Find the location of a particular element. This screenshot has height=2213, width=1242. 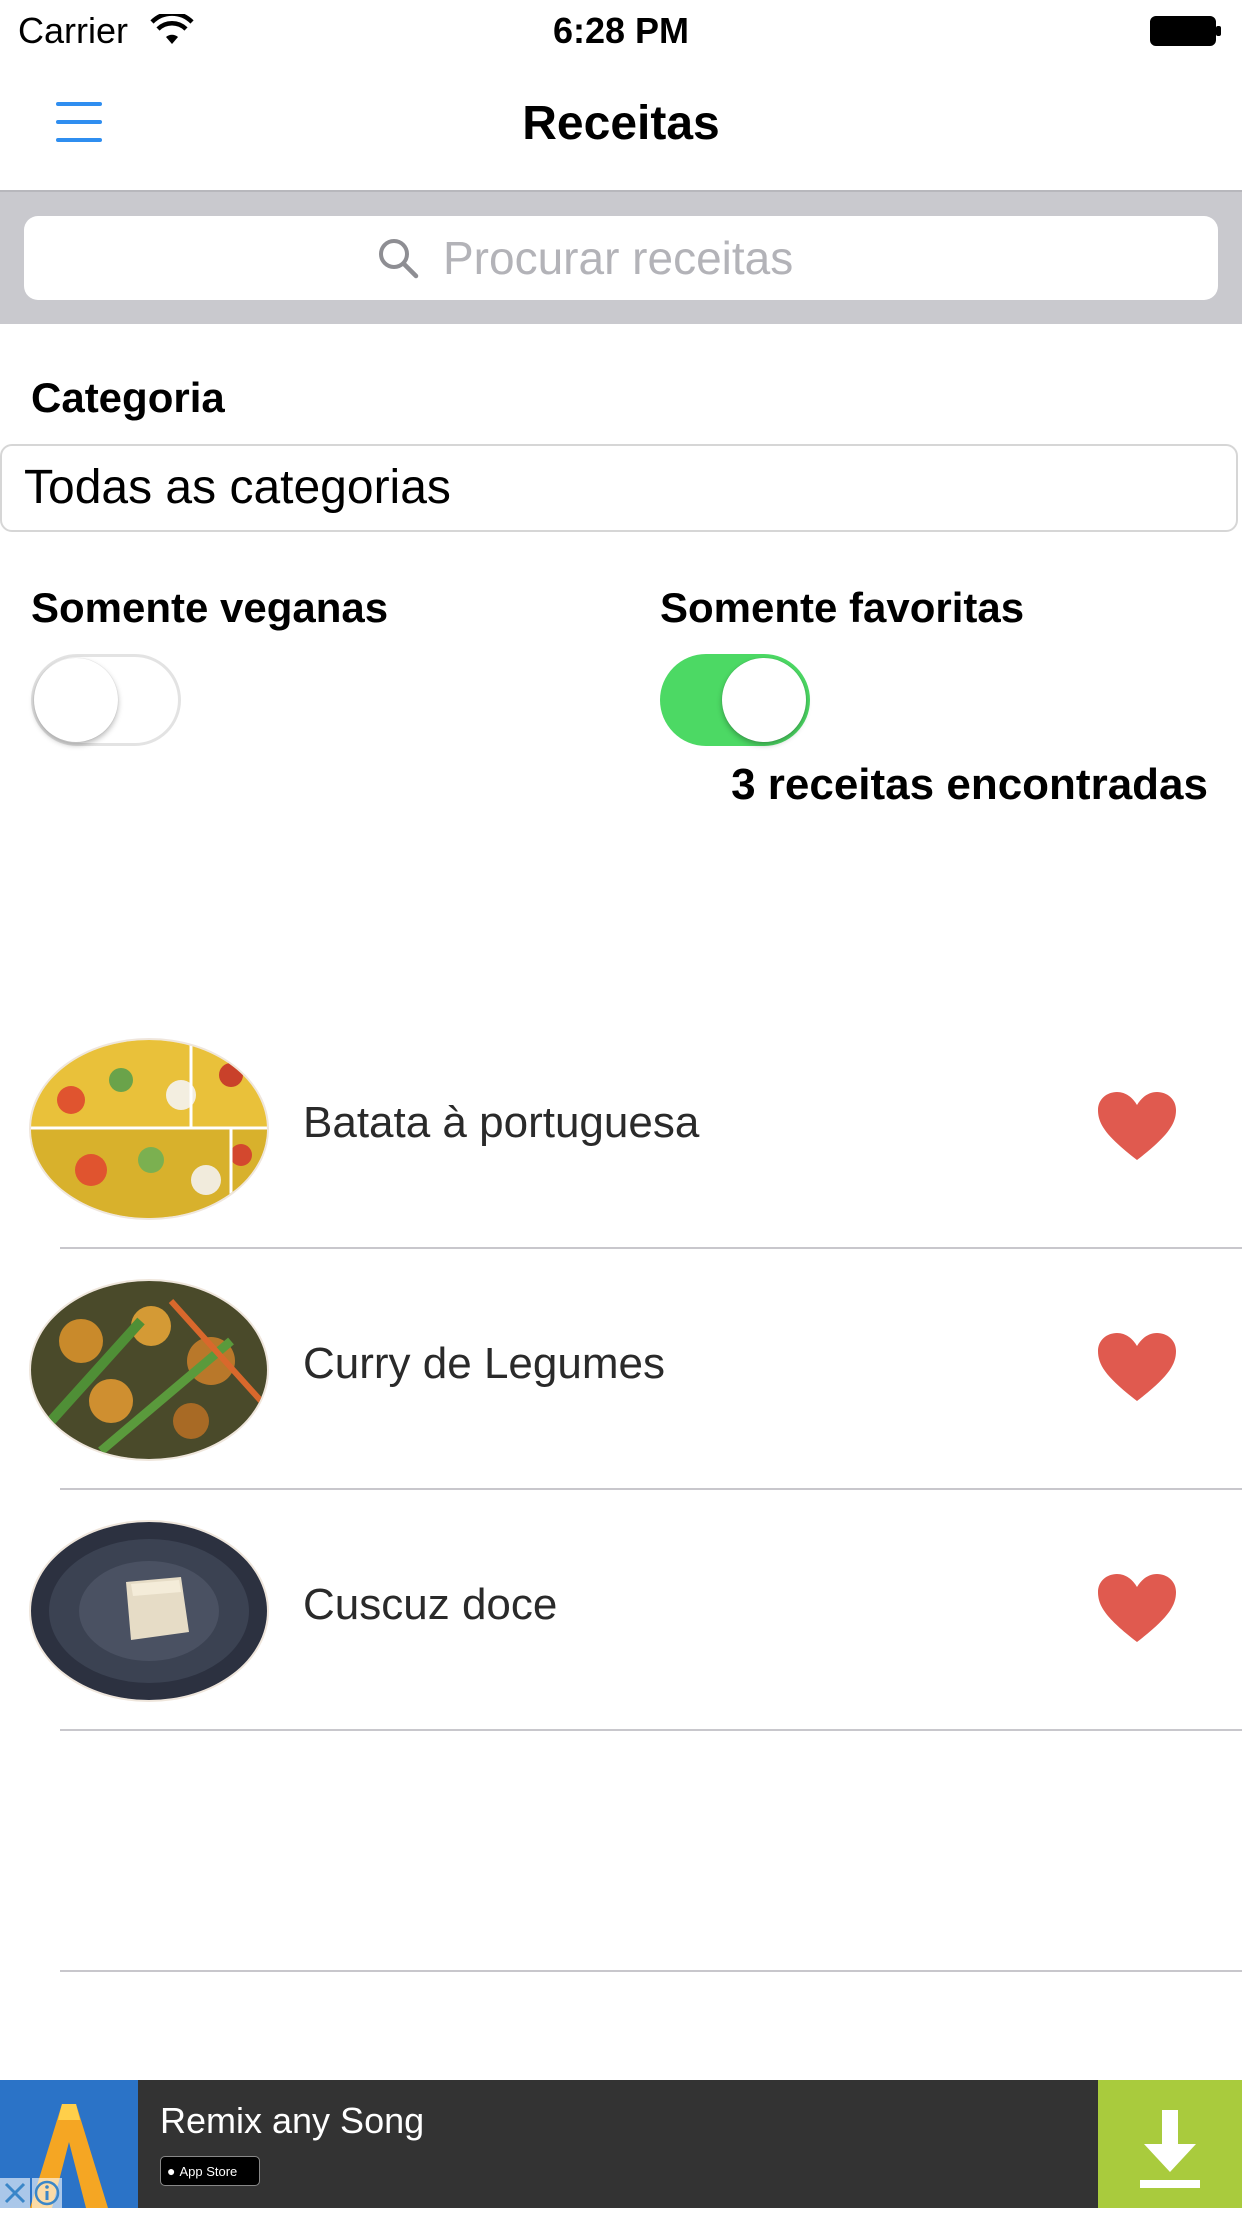

battery-icon is located at coordinates (1185, 31).